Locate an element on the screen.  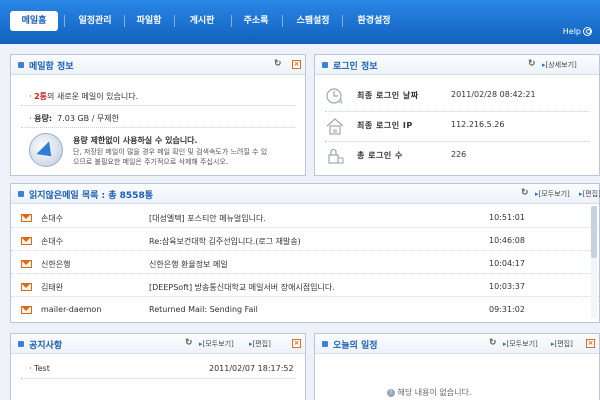
panel-header: 읽지않은메일 목록 : 총 8558통 ↻ ▸[모두보기] ▸[편집] is located at coordinates (305, 194).